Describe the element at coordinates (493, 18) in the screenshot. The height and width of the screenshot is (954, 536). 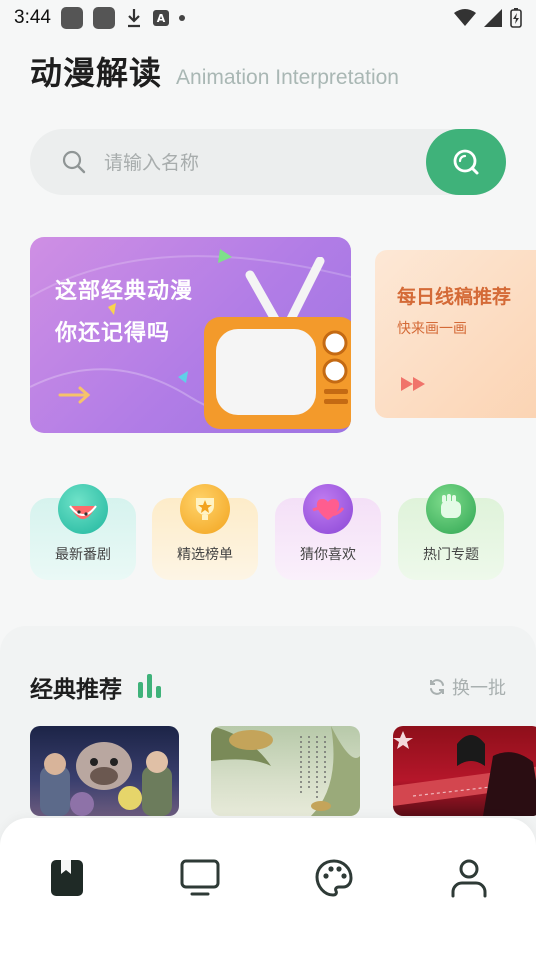
I see `signal-icon` at that location.